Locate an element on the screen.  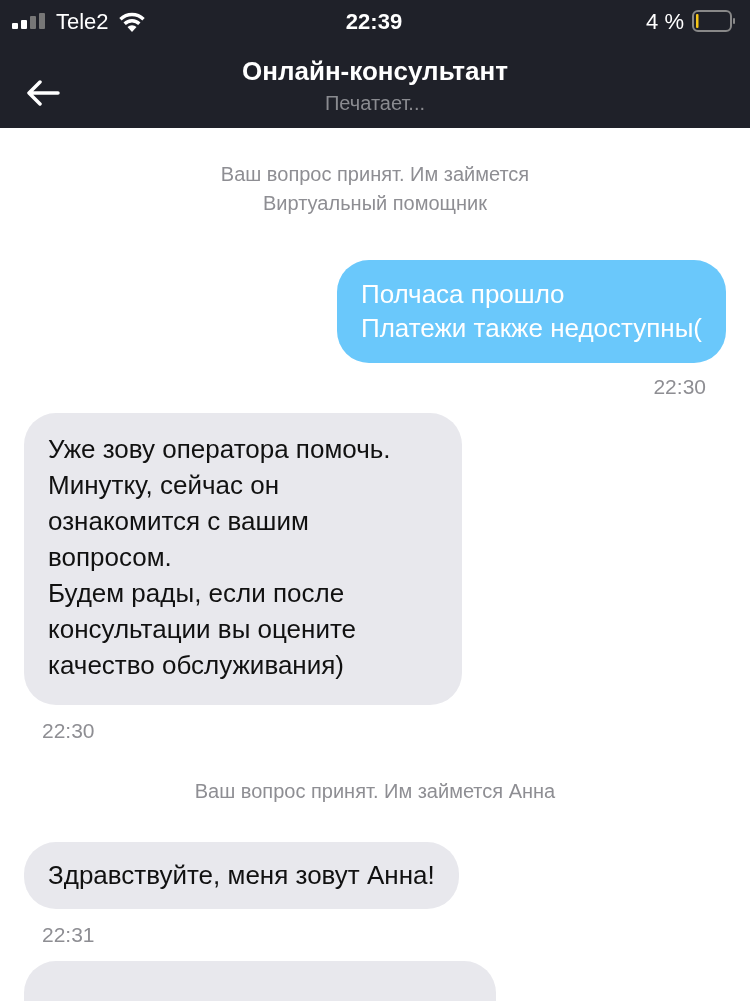
system-notice: Ваш вопрос принят. Им займется Виртуальный помощник is located at coordinates (375, 189).